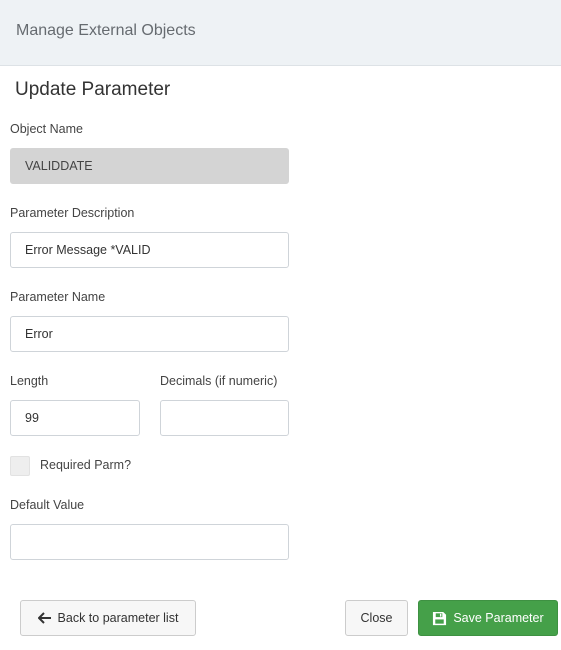 This screenshot has width=561, height=650. I want to click on required-parm-checkbox, so click(20, 466).